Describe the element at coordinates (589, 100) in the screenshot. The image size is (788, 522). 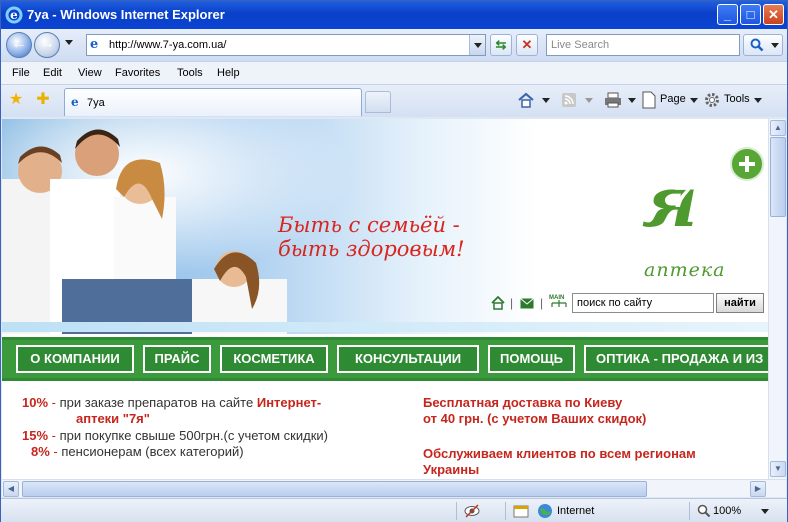
I see `feeds-dropdown-icon` at that location.